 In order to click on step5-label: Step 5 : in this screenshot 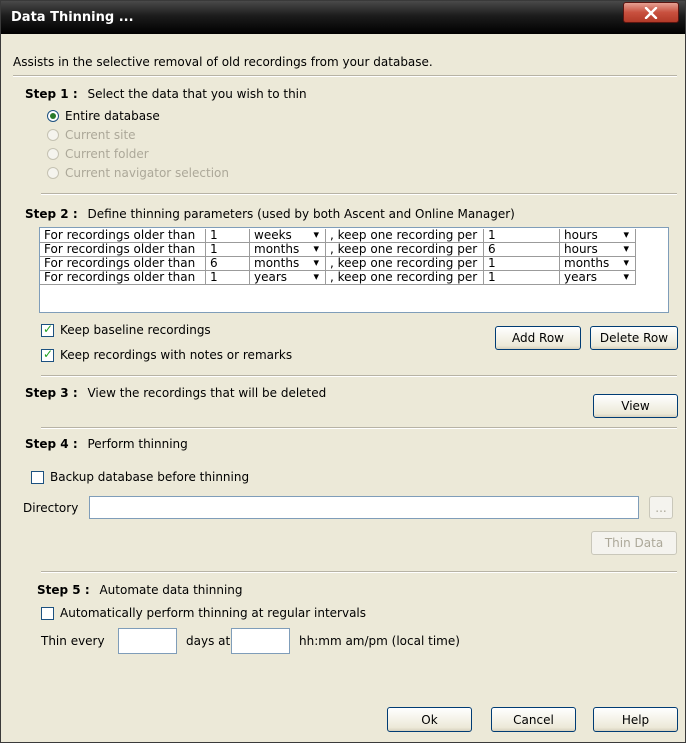, I will do `click(63, 590)`.